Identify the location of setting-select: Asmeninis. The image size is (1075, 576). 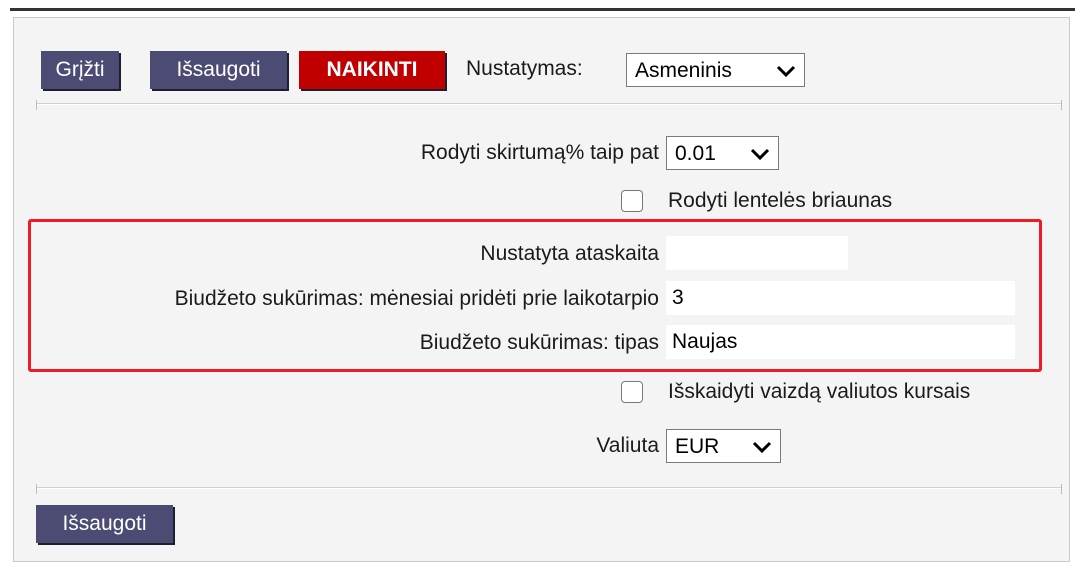
(715, 70).